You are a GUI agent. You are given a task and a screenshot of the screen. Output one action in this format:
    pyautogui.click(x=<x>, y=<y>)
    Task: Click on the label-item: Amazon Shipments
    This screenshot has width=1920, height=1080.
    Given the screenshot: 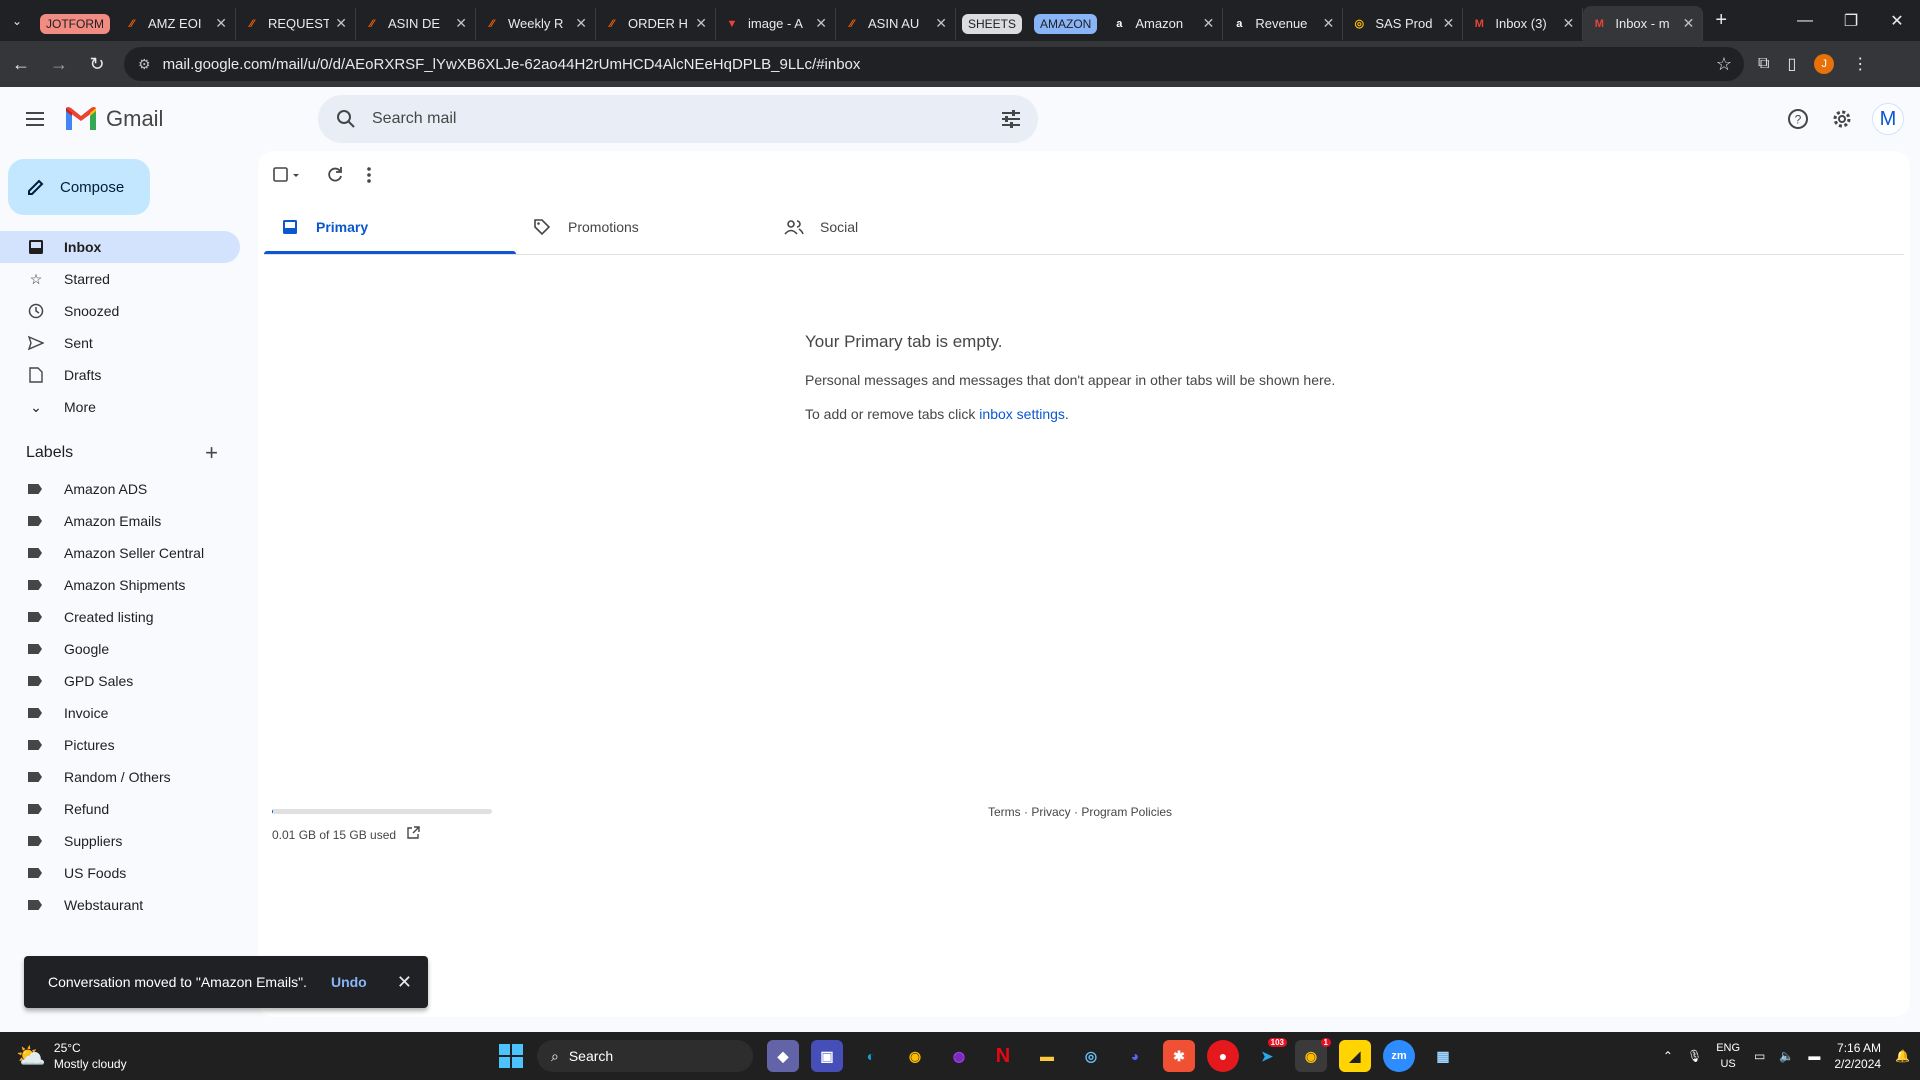 What is the action you would take?
    pyautogui.click(x=128, y=585)
    